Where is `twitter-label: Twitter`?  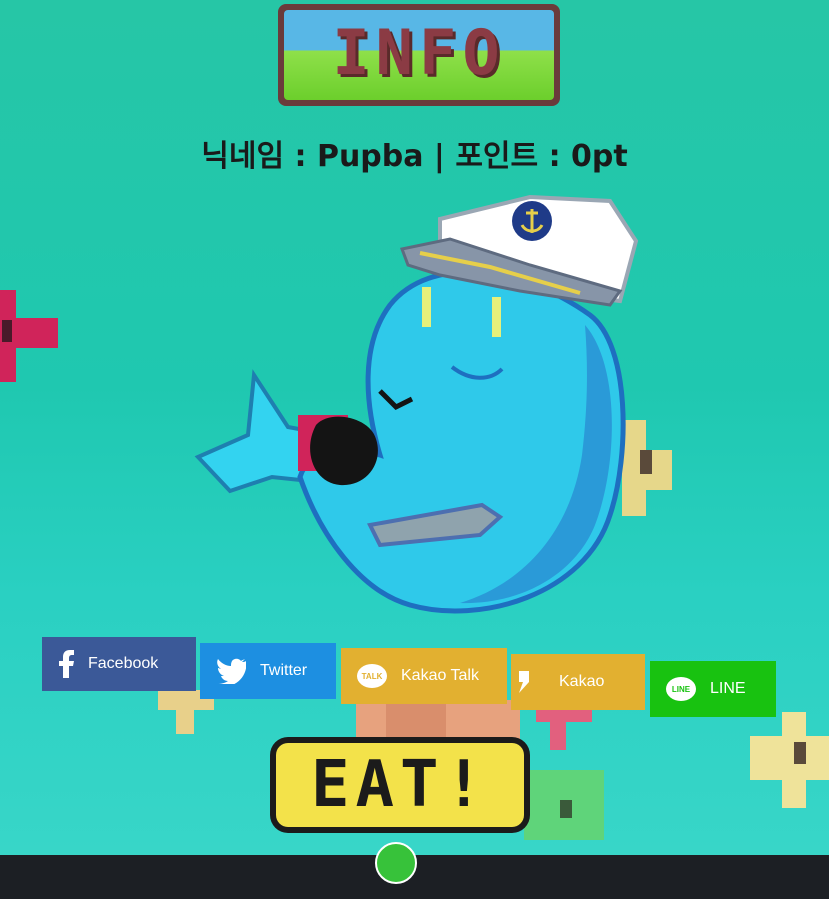
twitter-label: Twitter is located at coordinates (284, 670).